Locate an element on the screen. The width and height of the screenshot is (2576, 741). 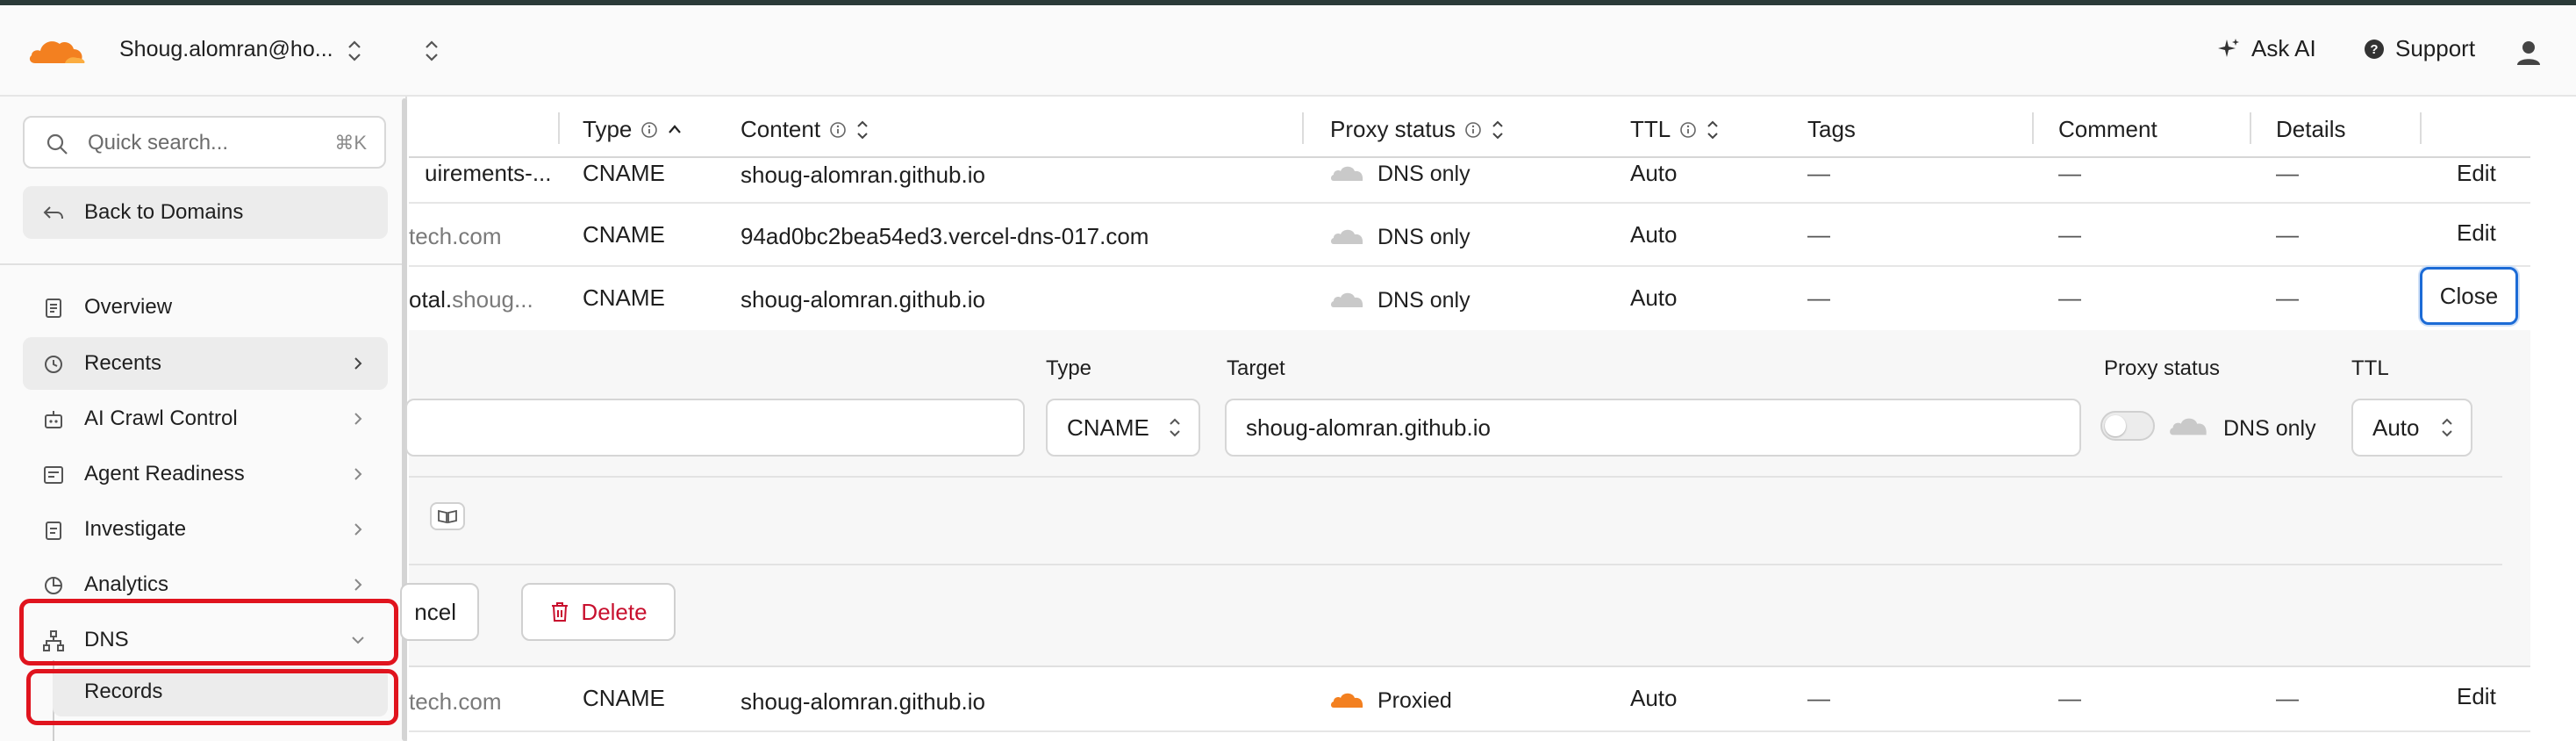
type-select-value: CNAME is located at coordinates (1108, 428).